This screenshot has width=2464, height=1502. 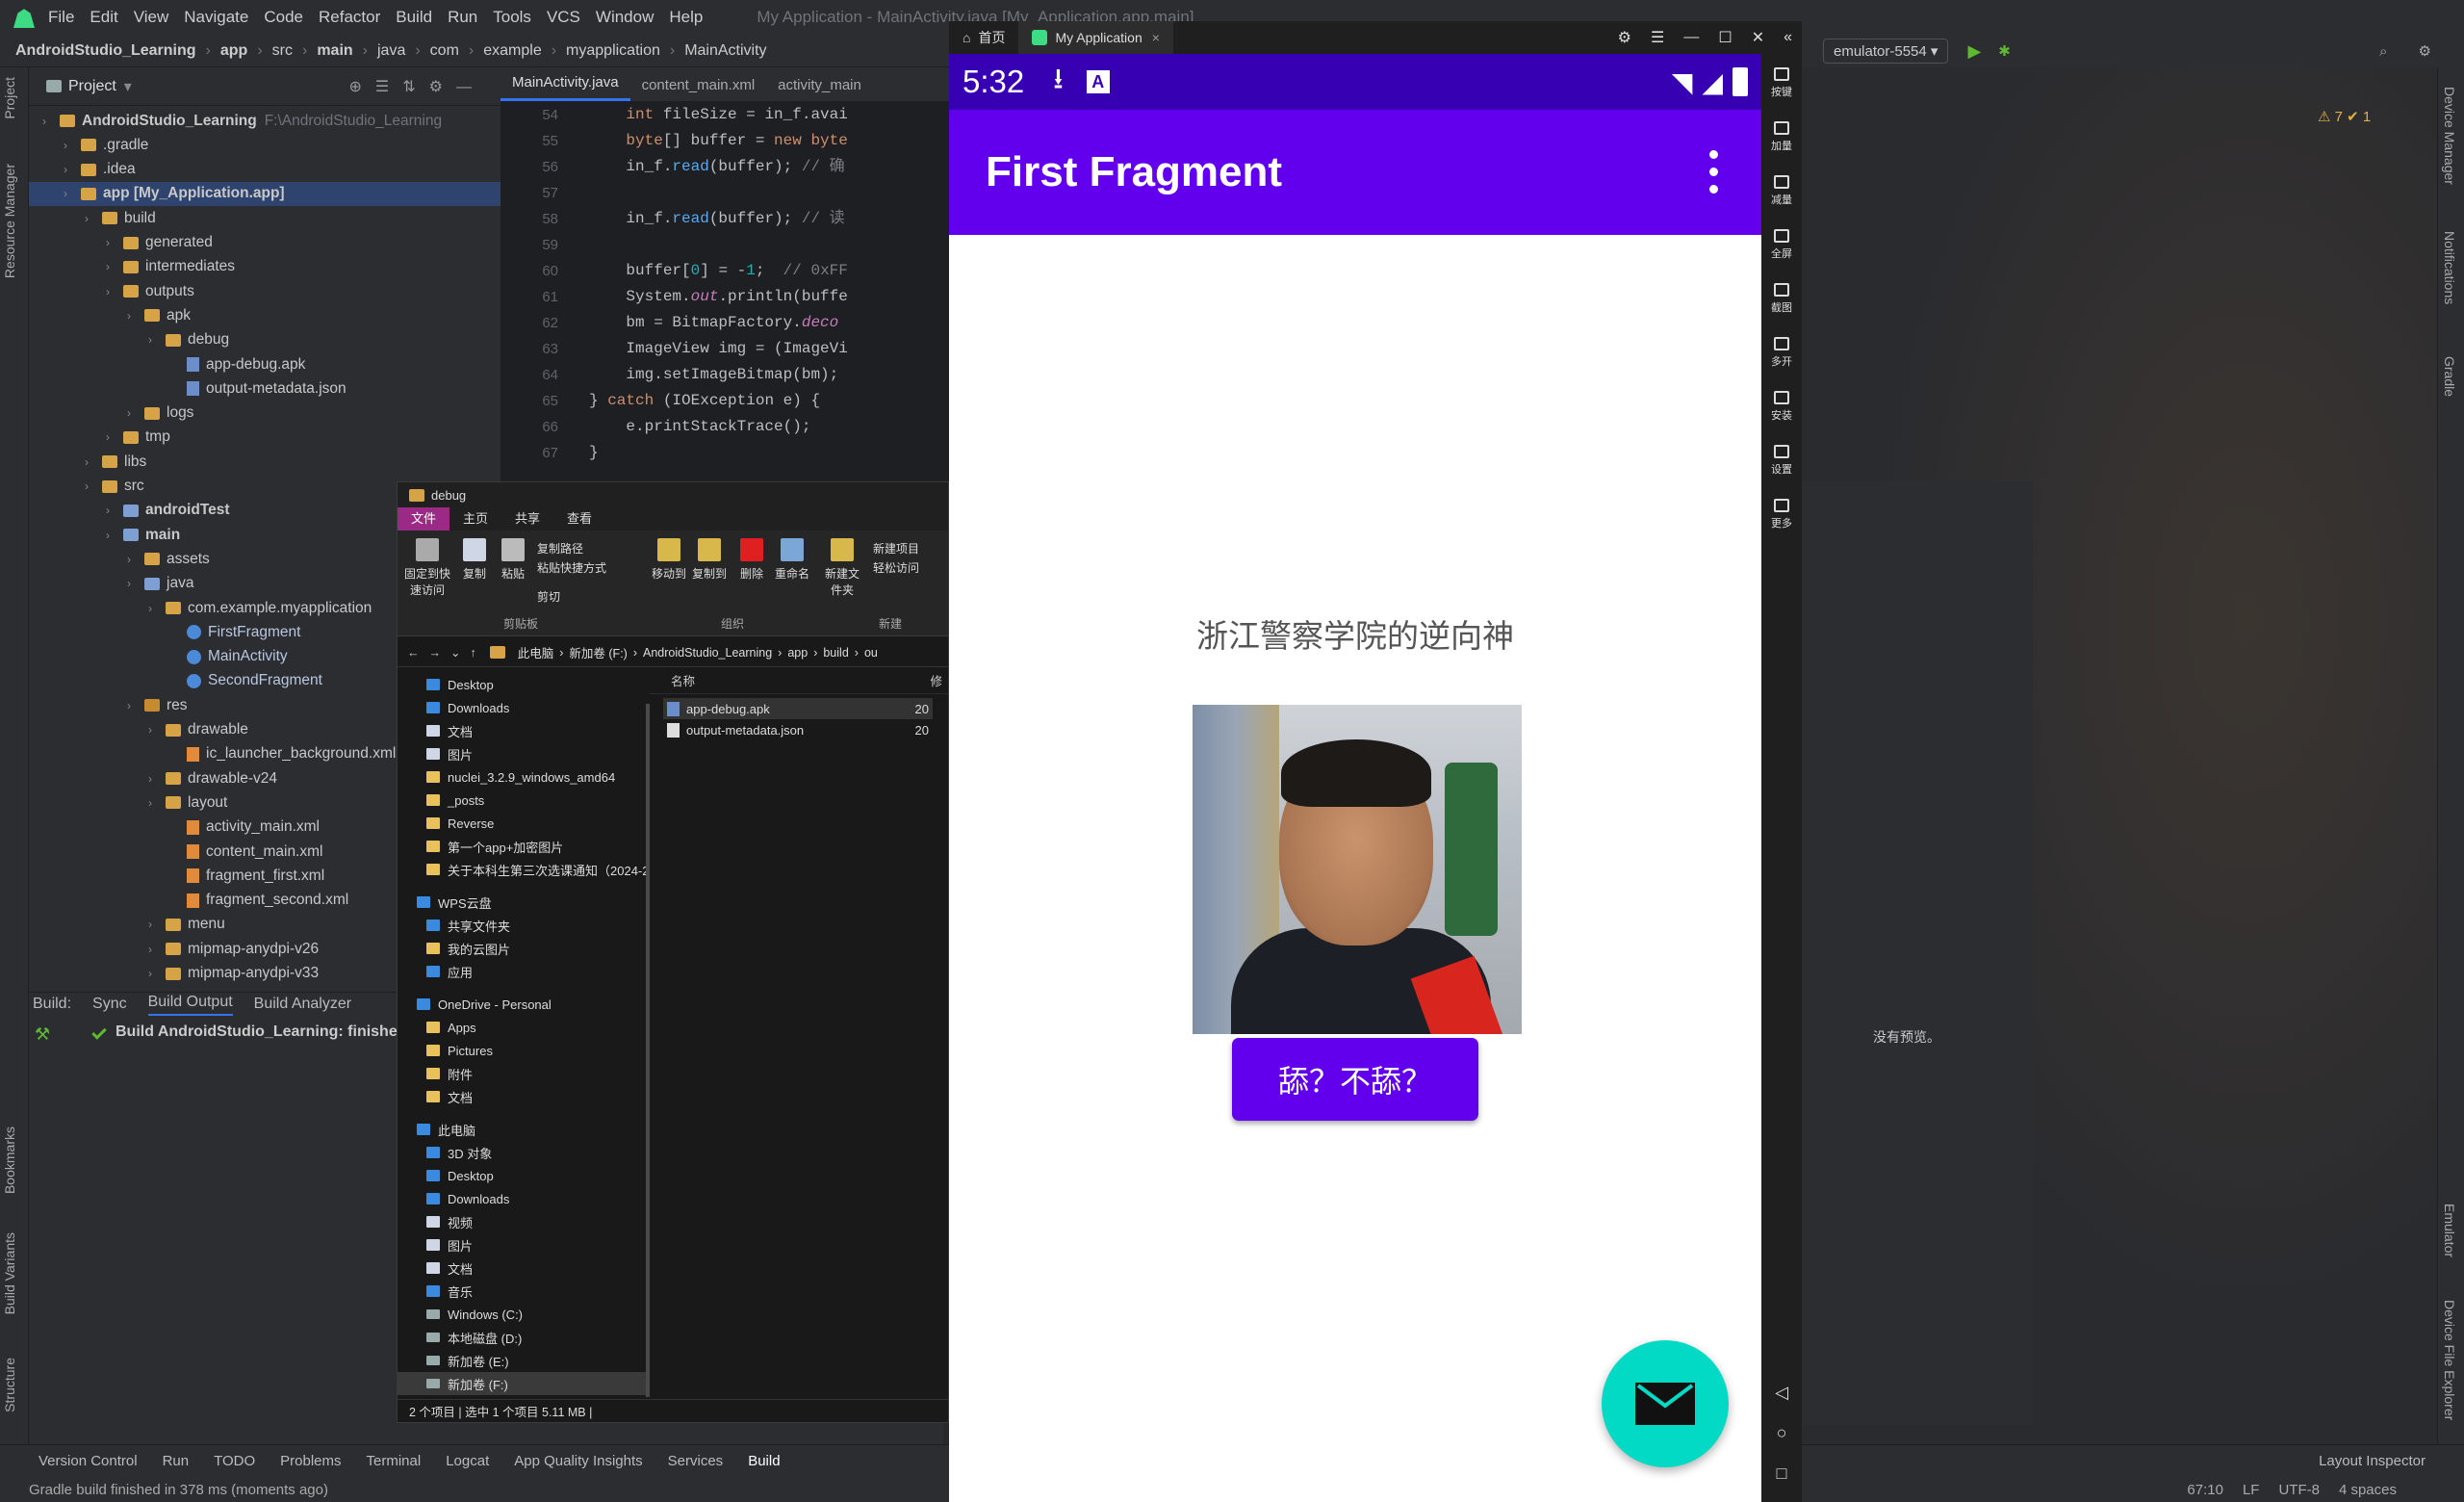 What do you see at coordinates (459, 1050) in the screenshot?
I see `nav-item: Pictures` at bounding box center [459, 1050].